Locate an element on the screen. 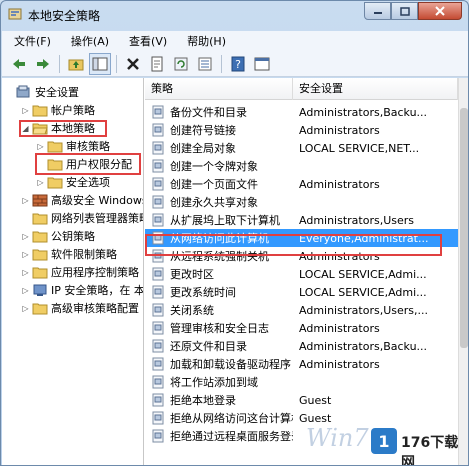 This screenshot has width=469, height=466. help-icon: ? is located at coordinates (238, 63).